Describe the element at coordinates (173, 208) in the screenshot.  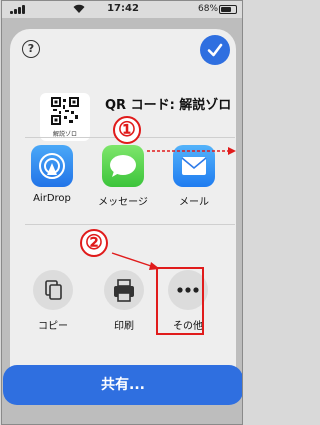
I see `annotation-arrows` at that location.